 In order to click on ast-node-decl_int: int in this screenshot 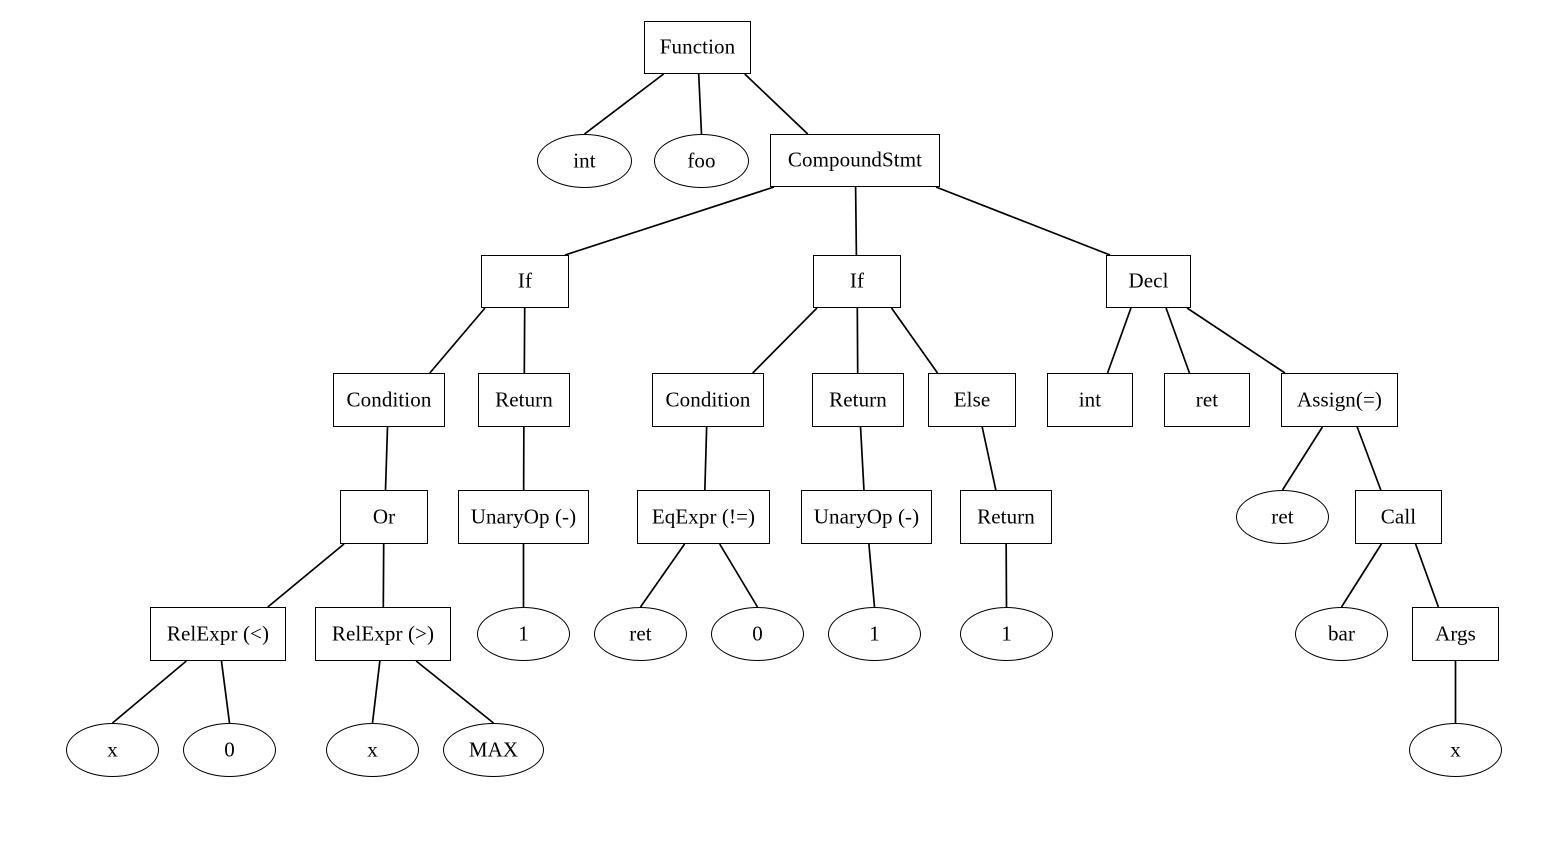, I will do `click(1090, 400)`.